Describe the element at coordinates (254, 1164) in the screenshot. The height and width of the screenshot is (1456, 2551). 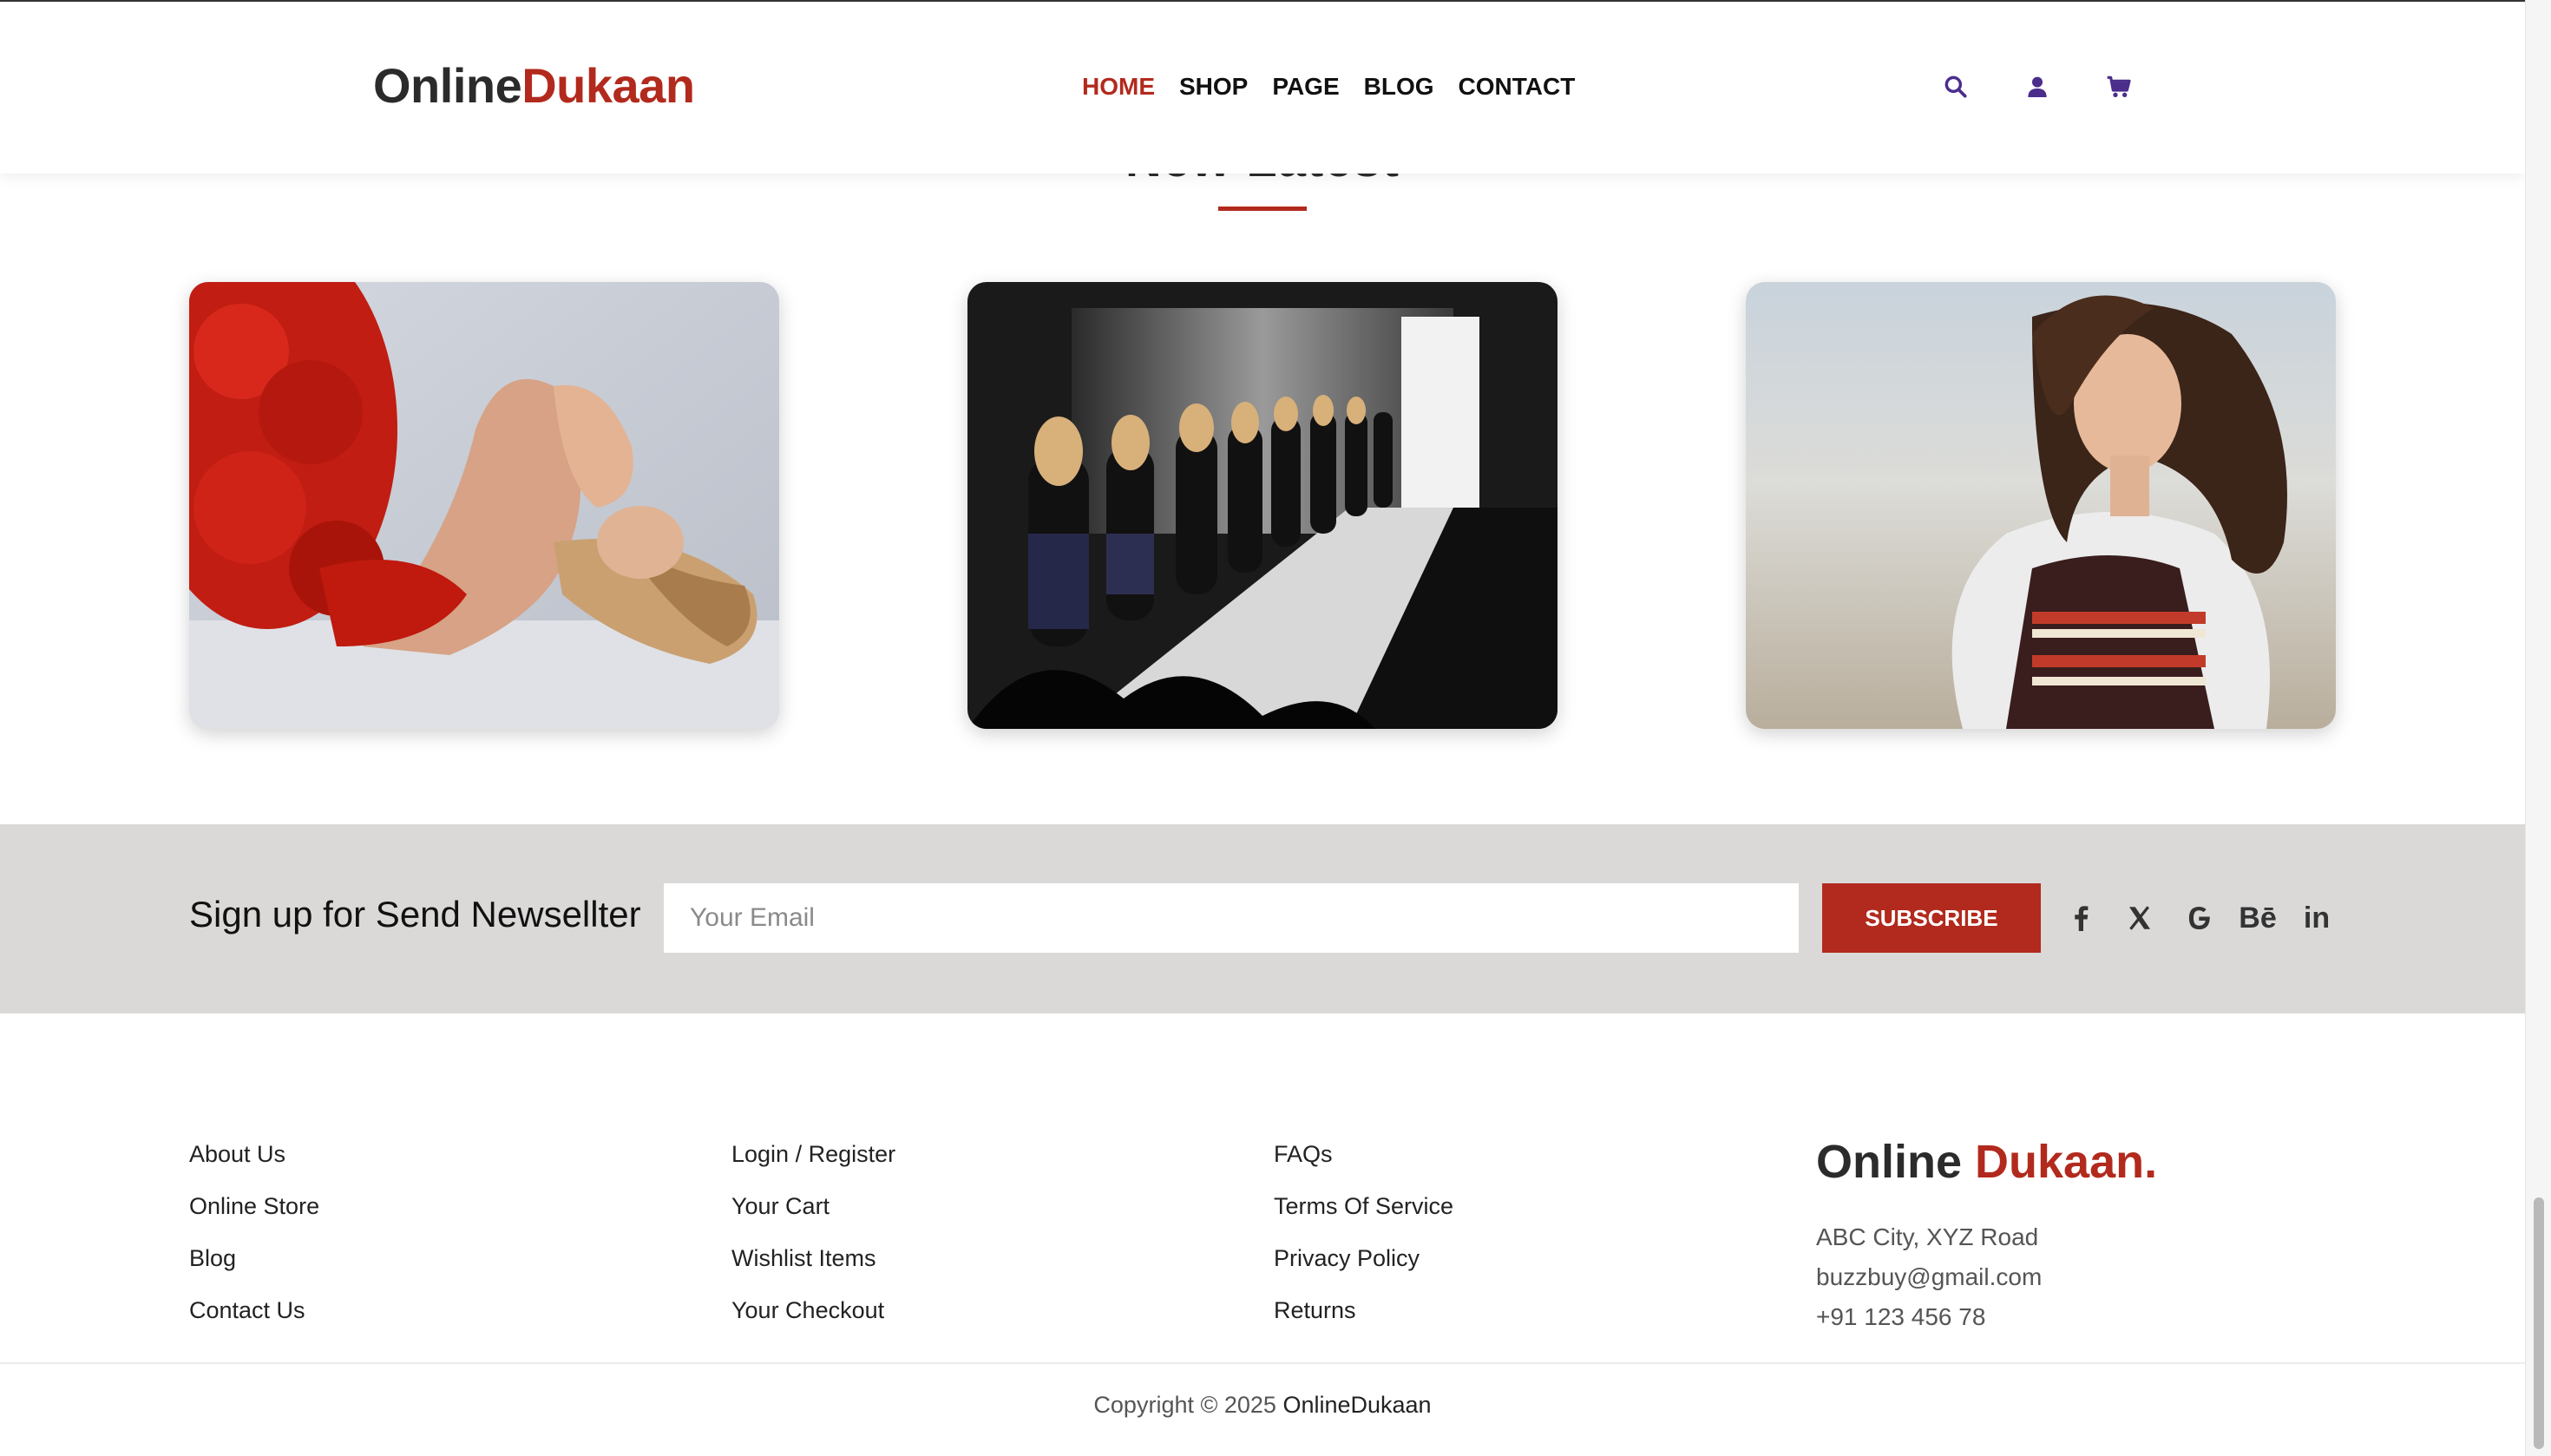
I see `footer-link-about-us: About Us` at that location.